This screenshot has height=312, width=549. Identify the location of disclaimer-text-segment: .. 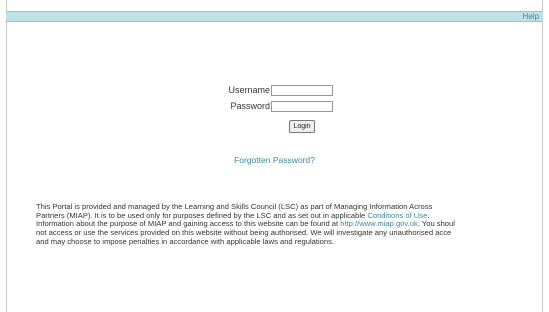
(428, 215).